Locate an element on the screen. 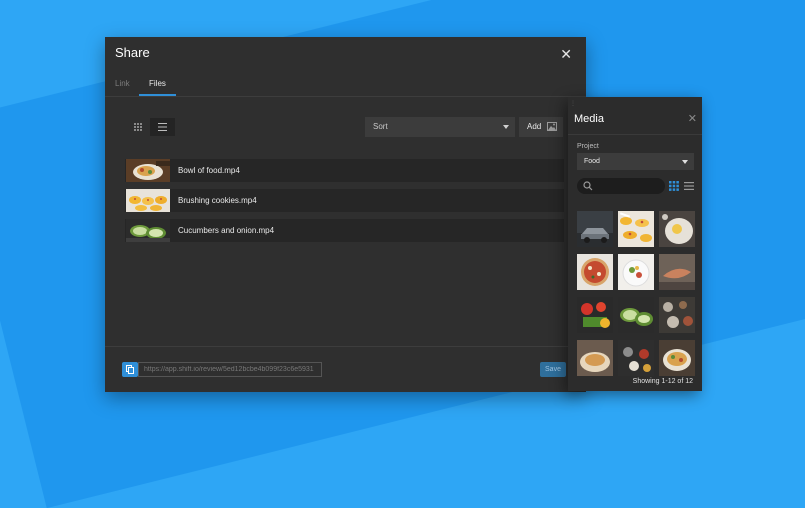 The width and height of the screenshot is (805, 508). project-value: Food is located at coordinates (592, 161).